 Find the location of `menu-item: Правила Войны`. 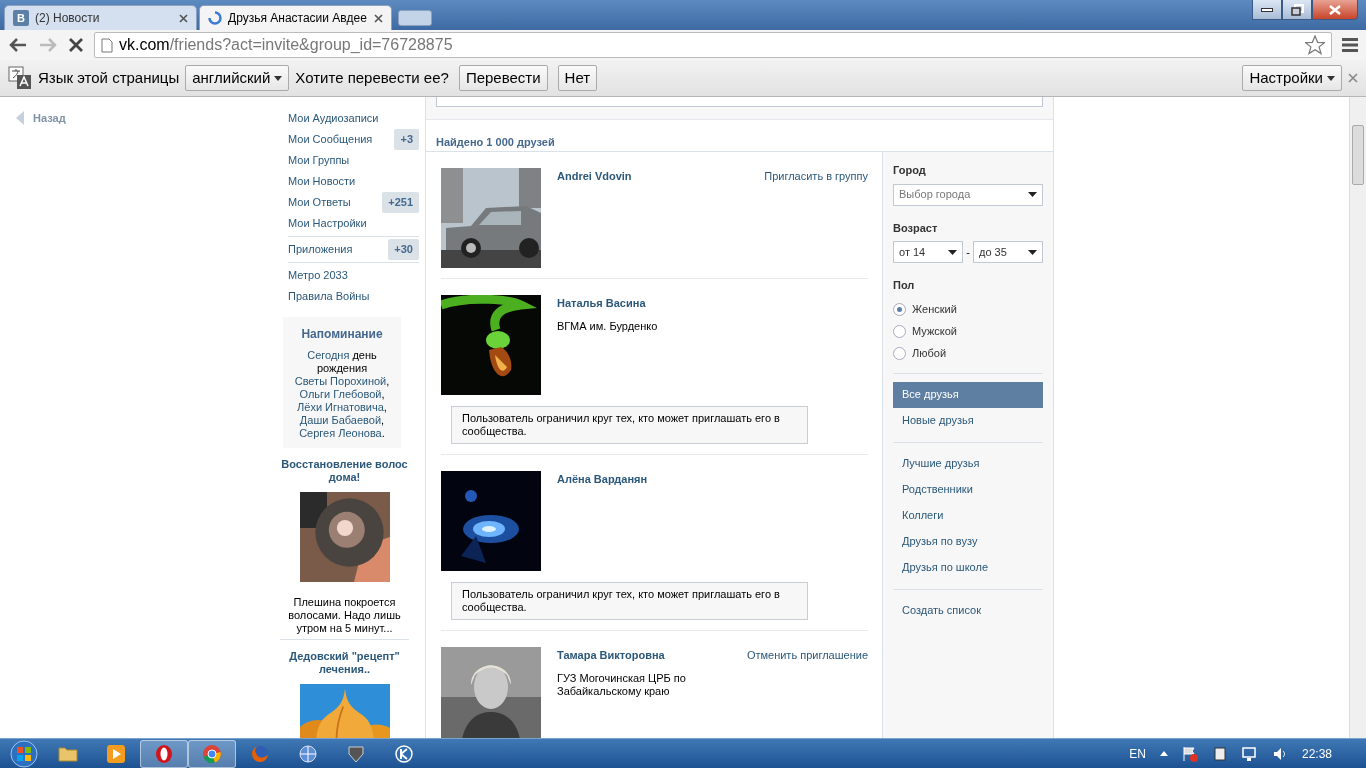

menu-item: Правила Войны is located at coordinates (329, 296).